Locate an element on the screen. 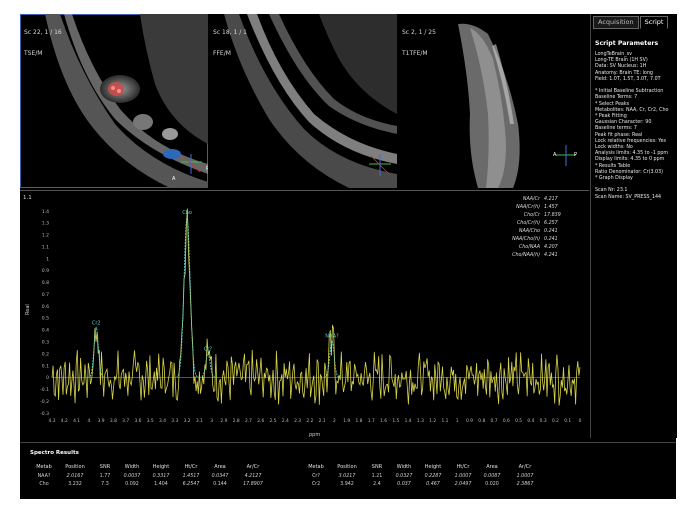 The height and width of the screenshot is (516, 695). fitted-peak-cr is located at coordinates (208, 365).